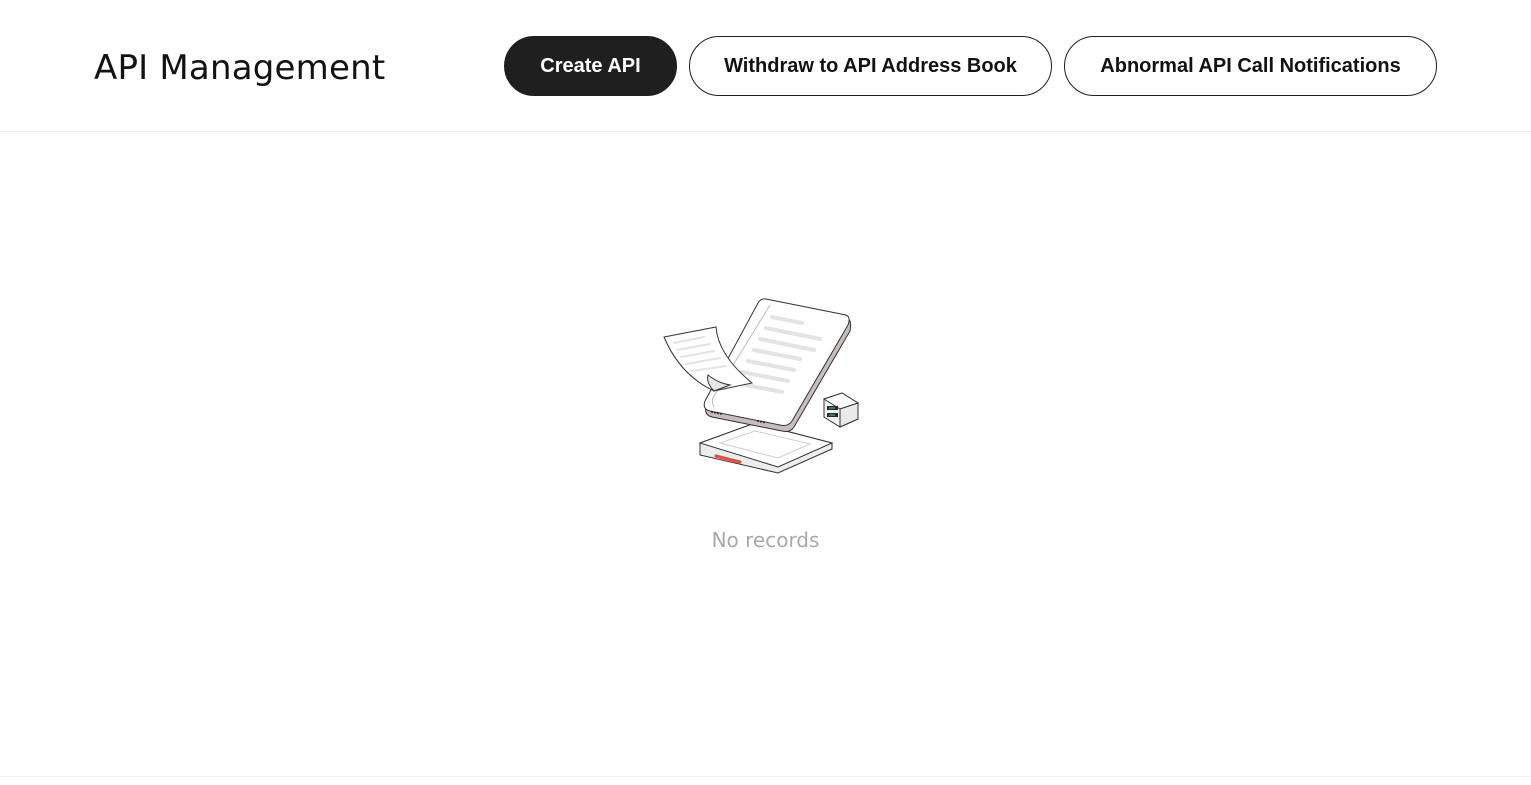 This screenshot has height=785, width=1531. Describe the element at coordinates (1250, 66) in the screenshot. I see `abnormal-call-notifications-button: Abnormal API Call Notifications` at that location.